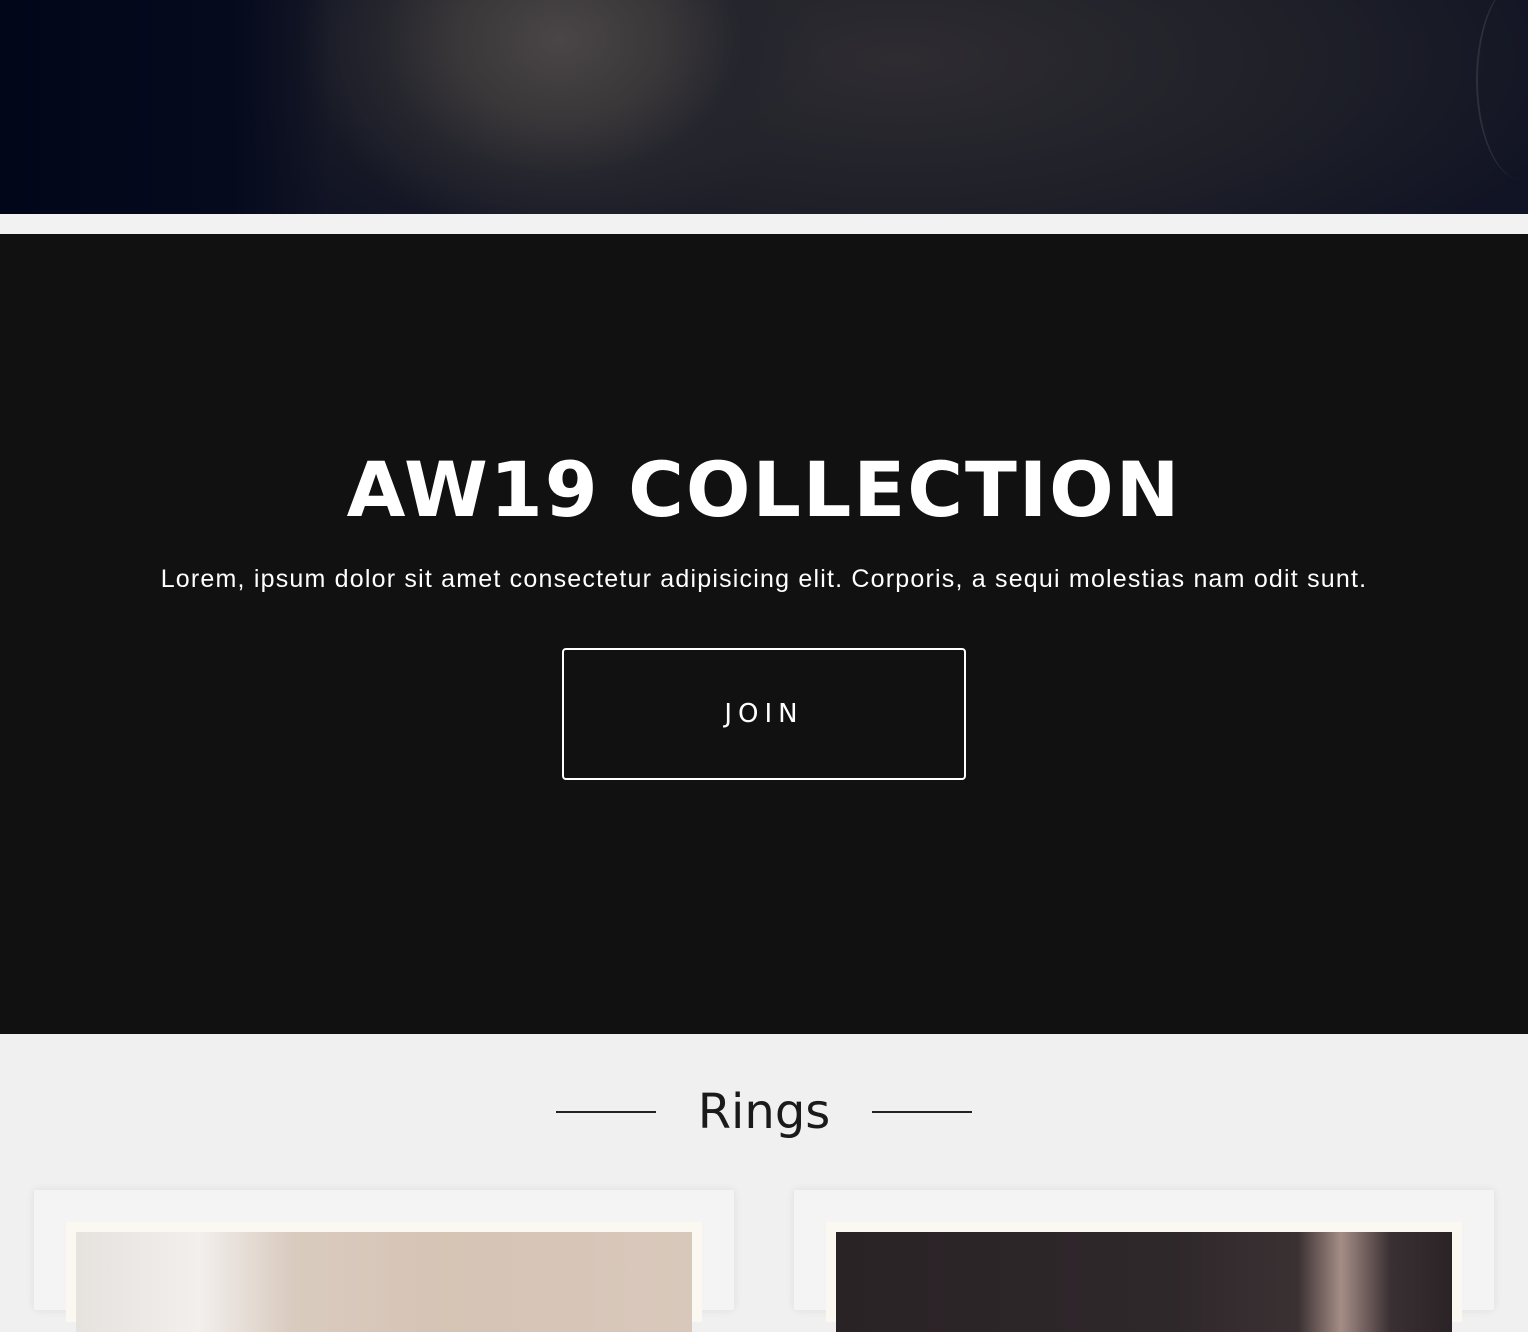 The image size is (1528, 1332). What do you see at coordinates (165, 107) in the screenshot?
I see `hero-image-shadow` at bounding box center [165, 107].